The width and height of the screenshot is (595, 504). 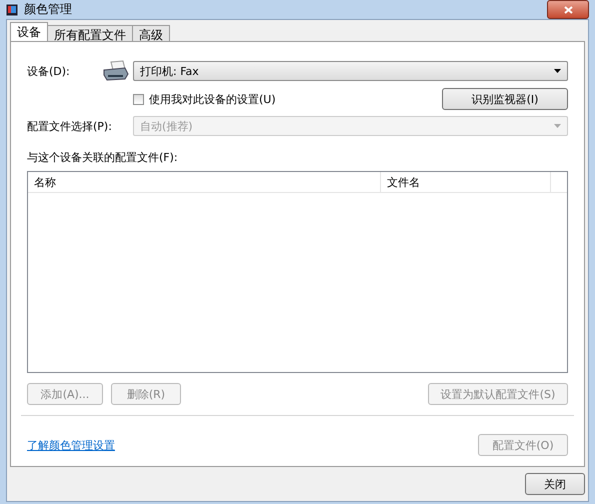 I want to click on checkbox, so click(x=138, y=99).